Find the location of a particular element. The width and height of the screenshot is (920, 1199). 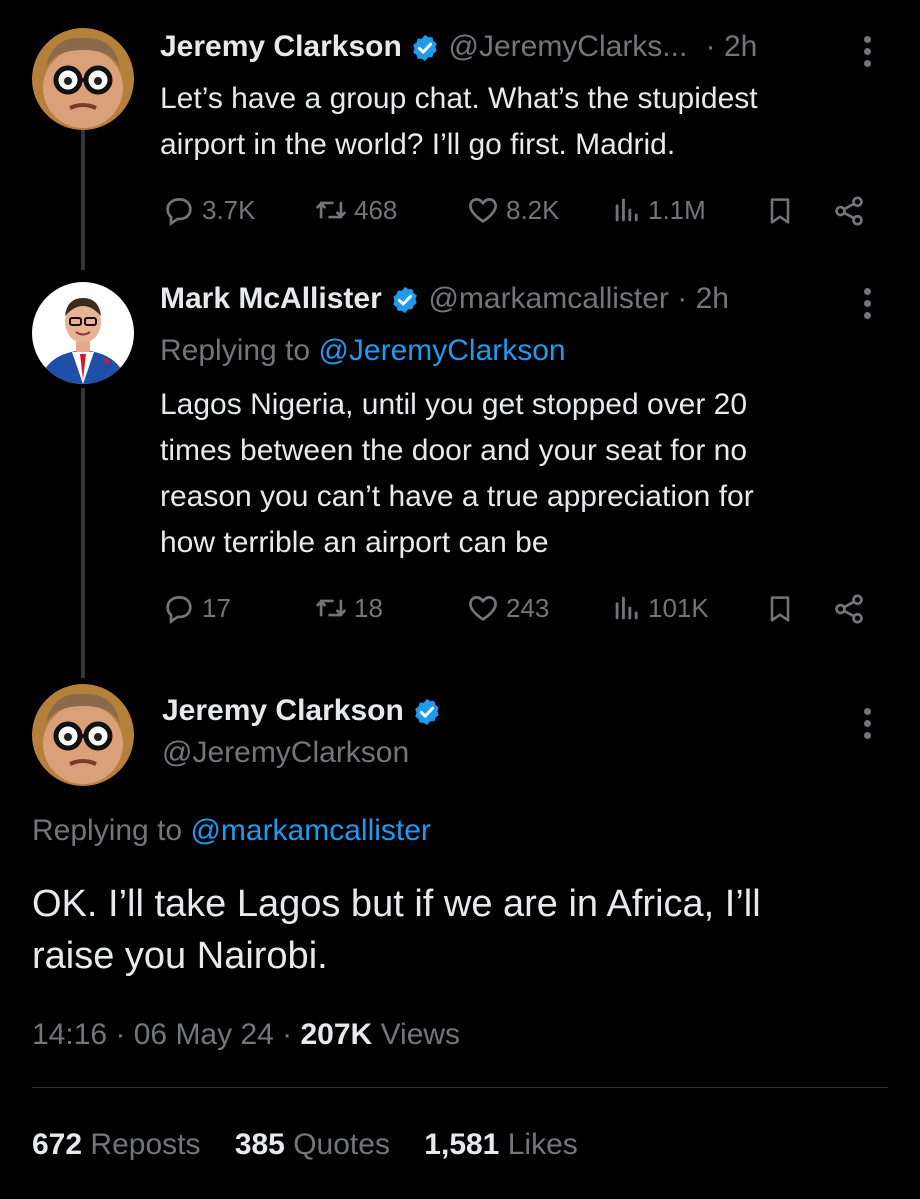

like-button: 243 is located at coordinates (506, 608).